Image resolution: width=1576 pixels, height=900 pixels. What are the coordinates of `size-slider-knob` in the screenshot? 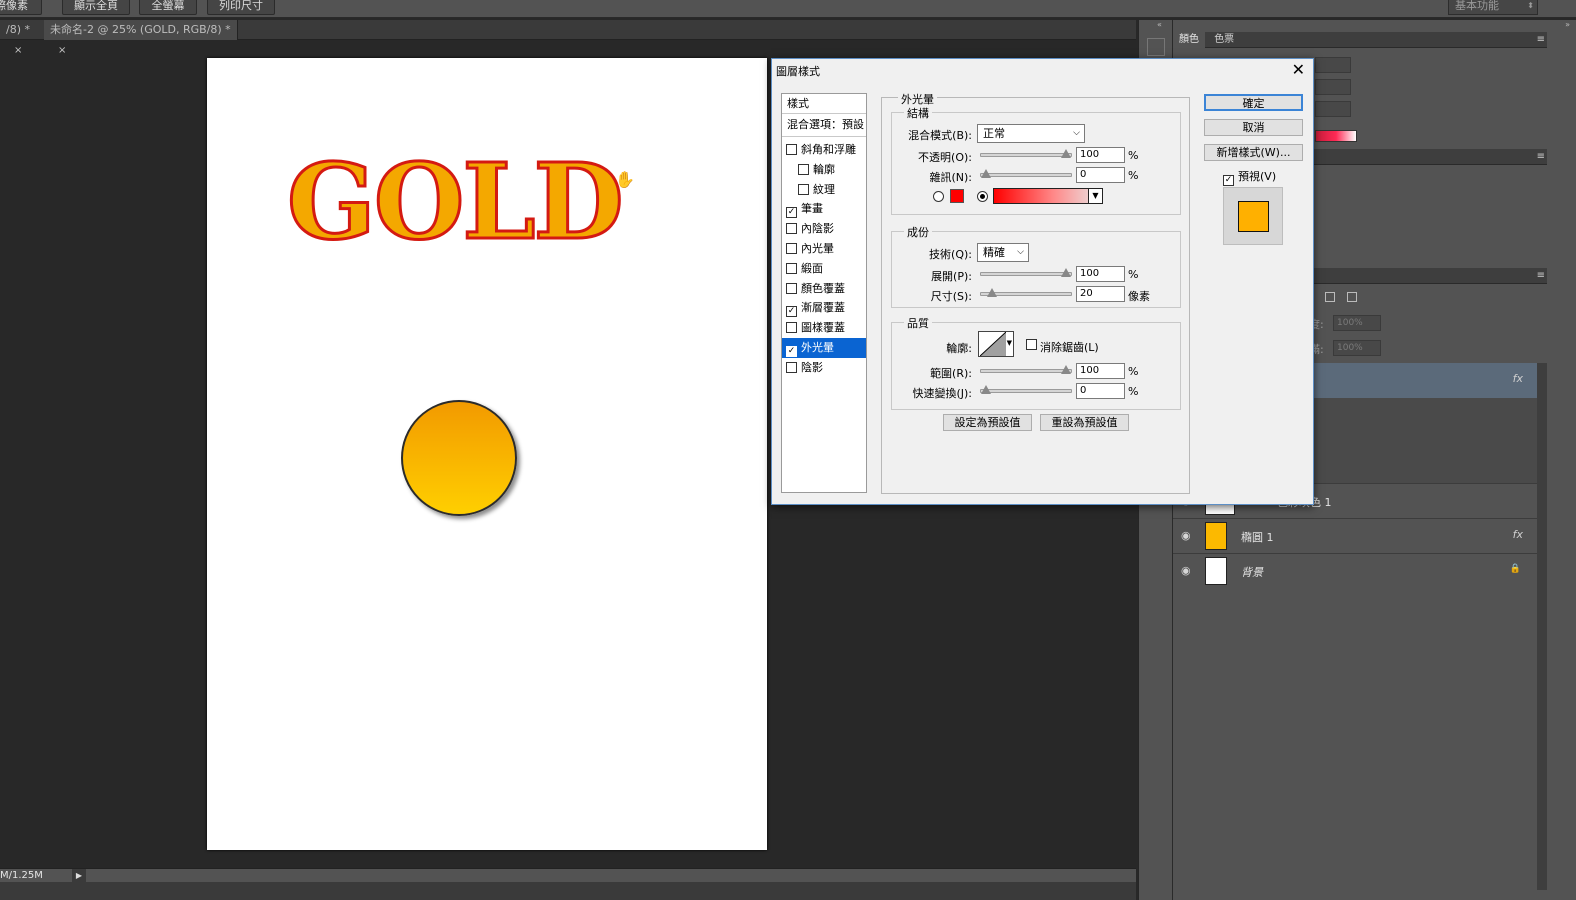 It's located at (992, 292).